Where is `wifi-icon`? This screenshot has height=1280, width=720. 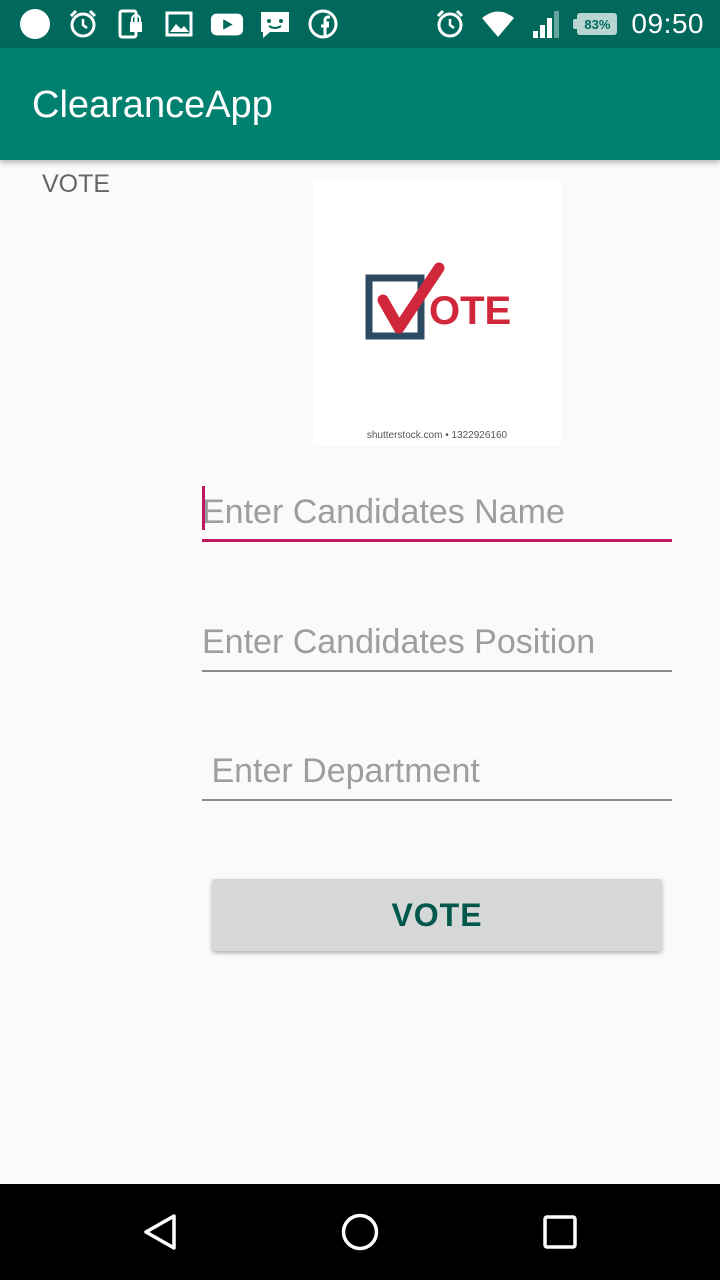 wifi-icon is located at coordinates (498, 24).